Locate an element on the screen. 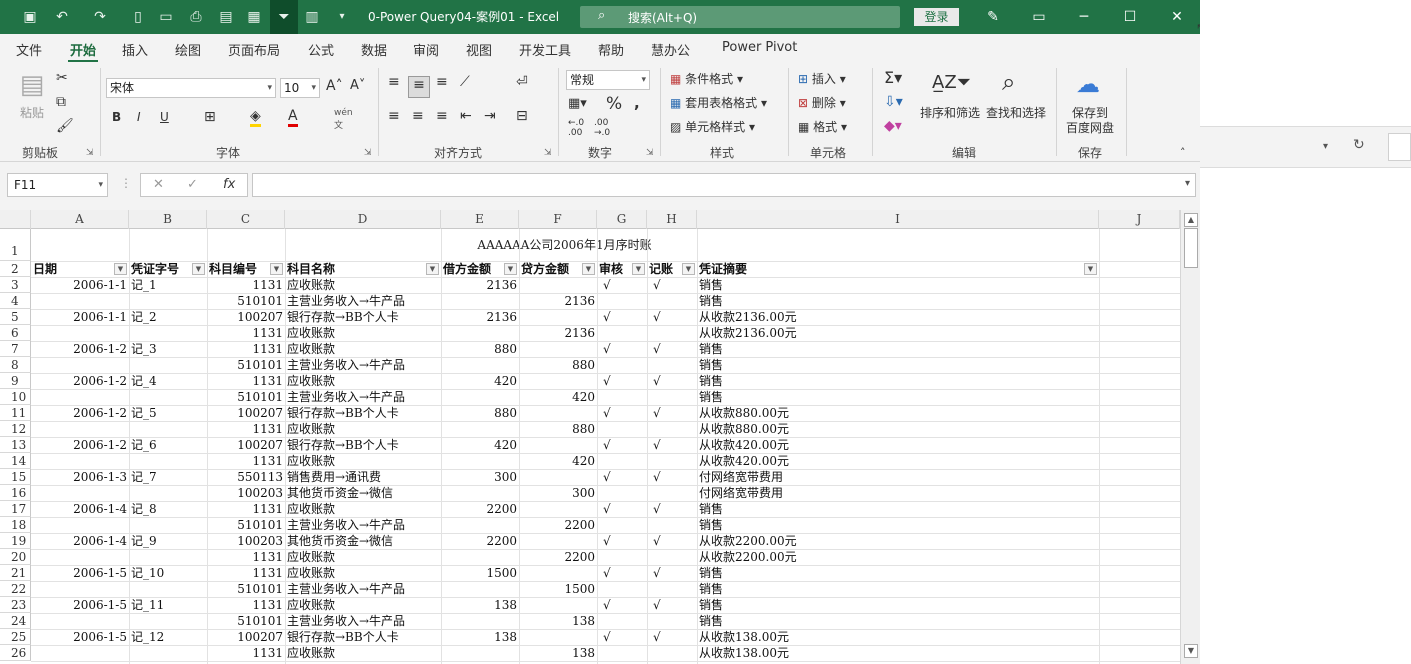 The height and width of the screenshot is (664, 1411). underline-button: U is located at coordinates (164, 117).